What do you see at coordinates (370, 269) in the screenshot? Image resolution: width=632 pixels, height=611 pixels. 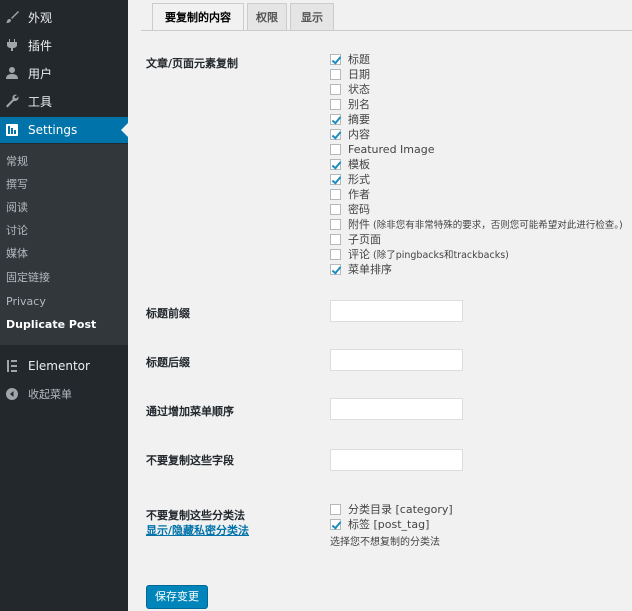 I see `checkbox-label: 菜单排序` at bounding box center [370, 269].